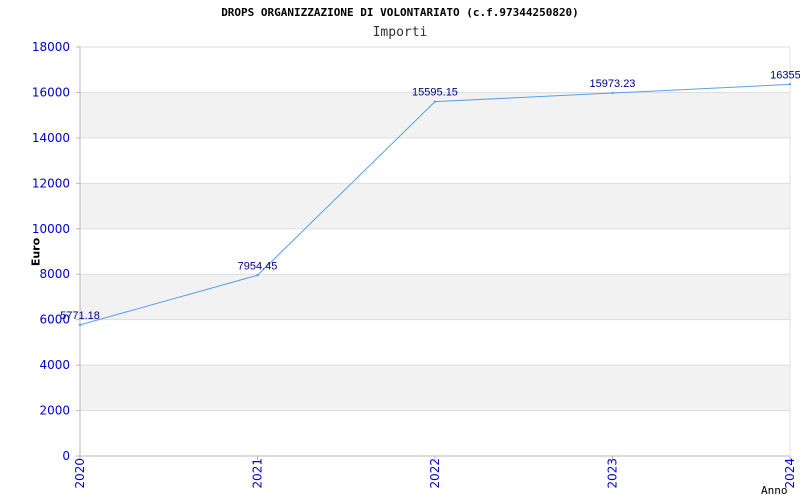 The width and height of the screenshot is (800, 500). What do you see at coordinates (435, 93) in the screenshot?
I see `data-label: 15595.15` at bounding box center [435, 93].